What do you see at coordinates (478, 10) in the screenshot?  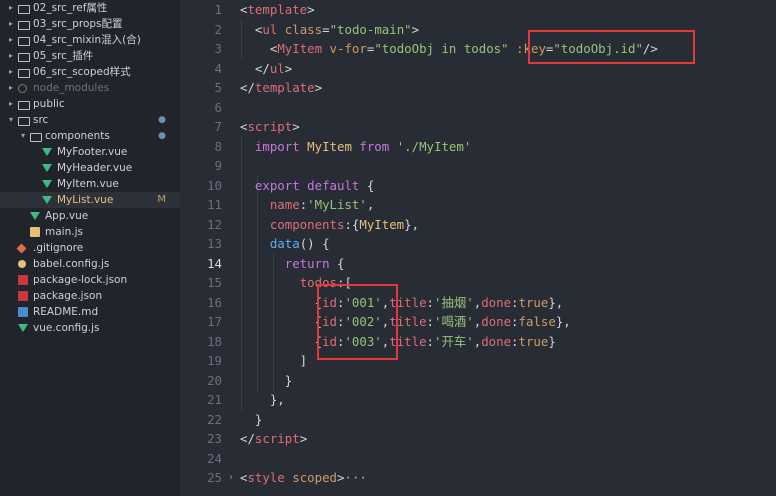 I see `code-line: 1 <template>` at bounding box center [478, 10].